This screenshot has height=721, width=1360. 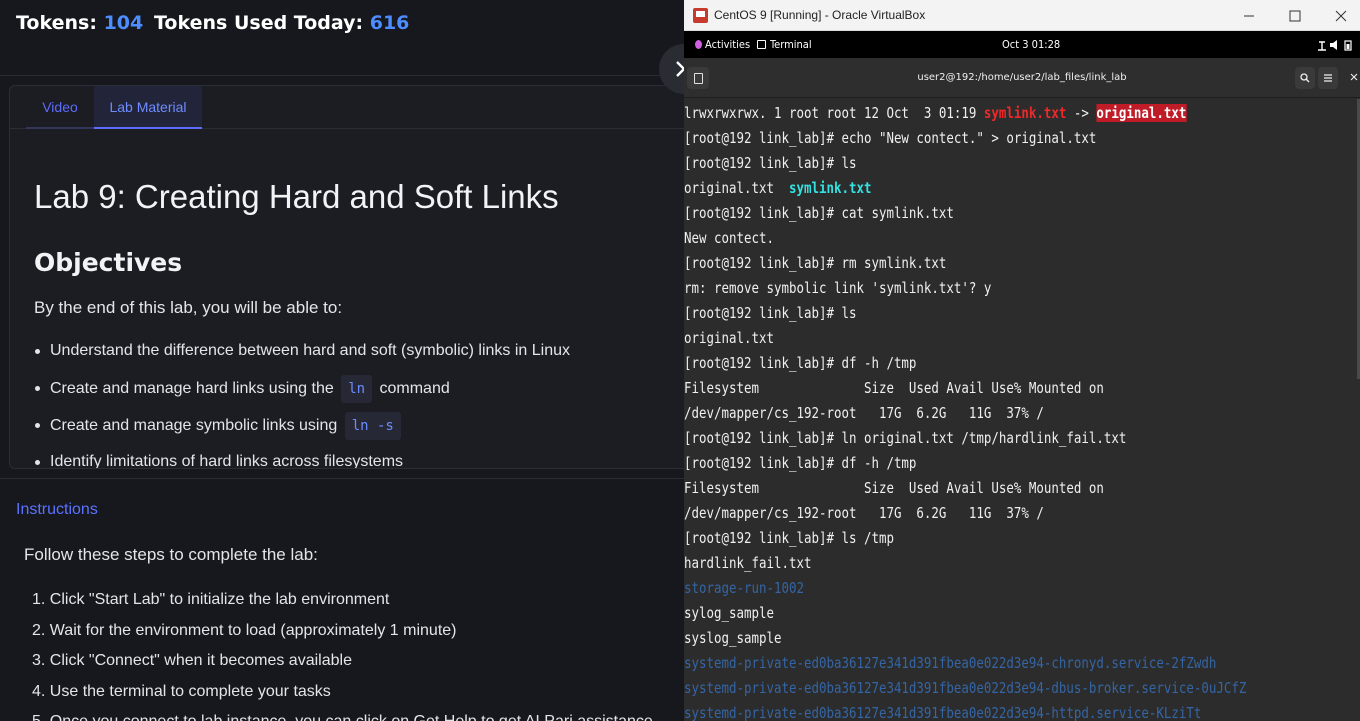 I want to click on tokens-used-value: 616, so click(x=389, y=23).